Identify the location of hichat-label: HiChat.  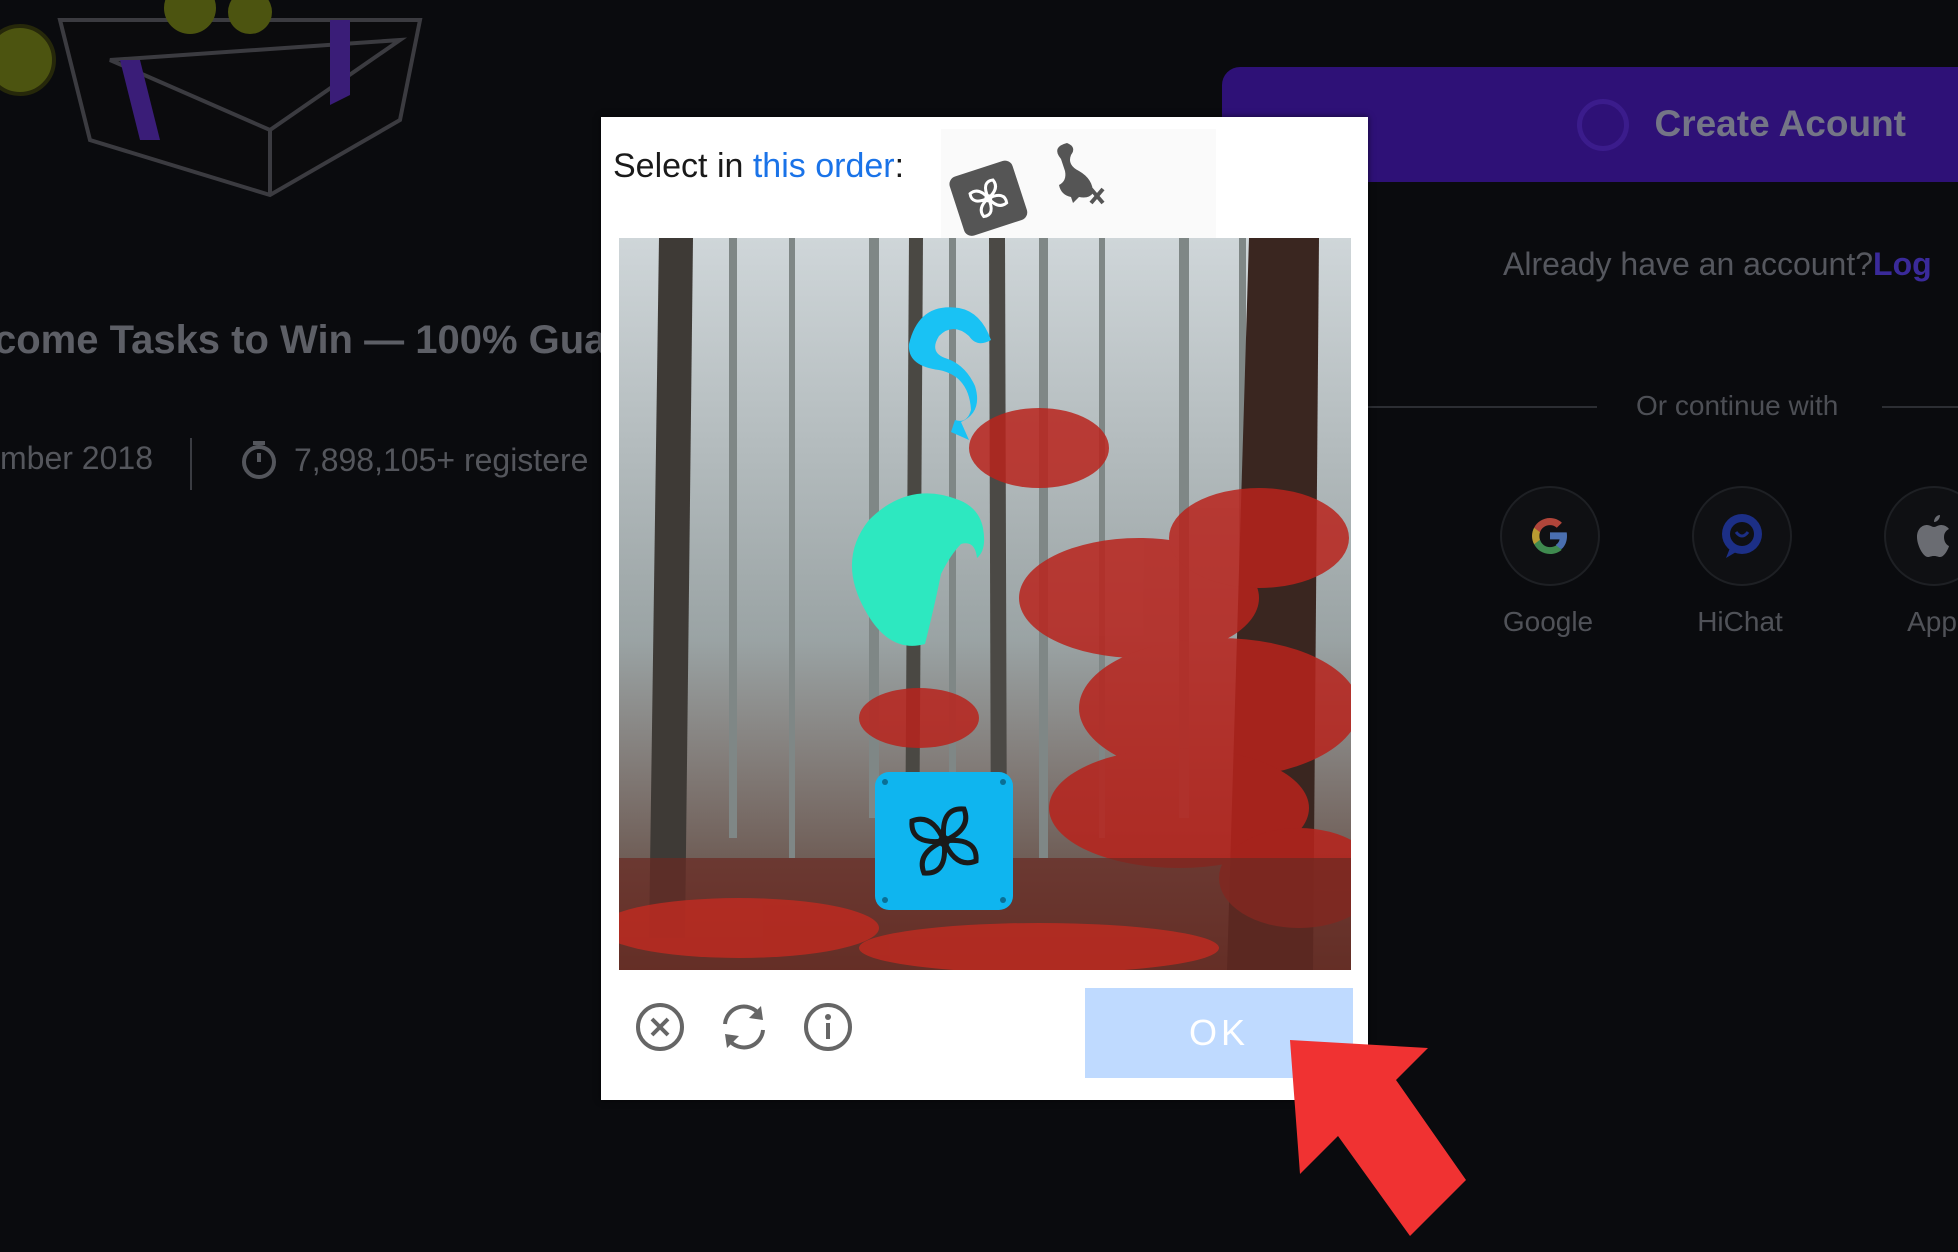
(1740, 621).